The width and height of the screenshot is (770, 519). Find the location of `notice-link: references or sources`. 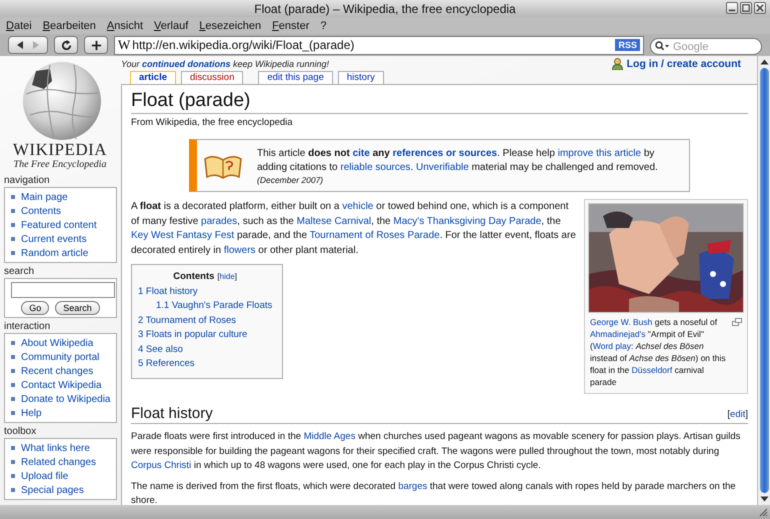

notice-link: references or sources is located at coordinates (445, 153).